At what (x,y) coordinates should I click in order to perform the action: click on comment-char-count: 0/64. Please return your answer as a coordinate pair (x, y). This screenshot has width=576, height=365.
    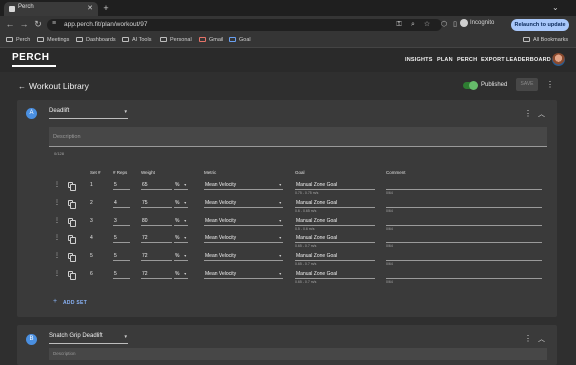
    Looking at the image, I should click on (389, 210).